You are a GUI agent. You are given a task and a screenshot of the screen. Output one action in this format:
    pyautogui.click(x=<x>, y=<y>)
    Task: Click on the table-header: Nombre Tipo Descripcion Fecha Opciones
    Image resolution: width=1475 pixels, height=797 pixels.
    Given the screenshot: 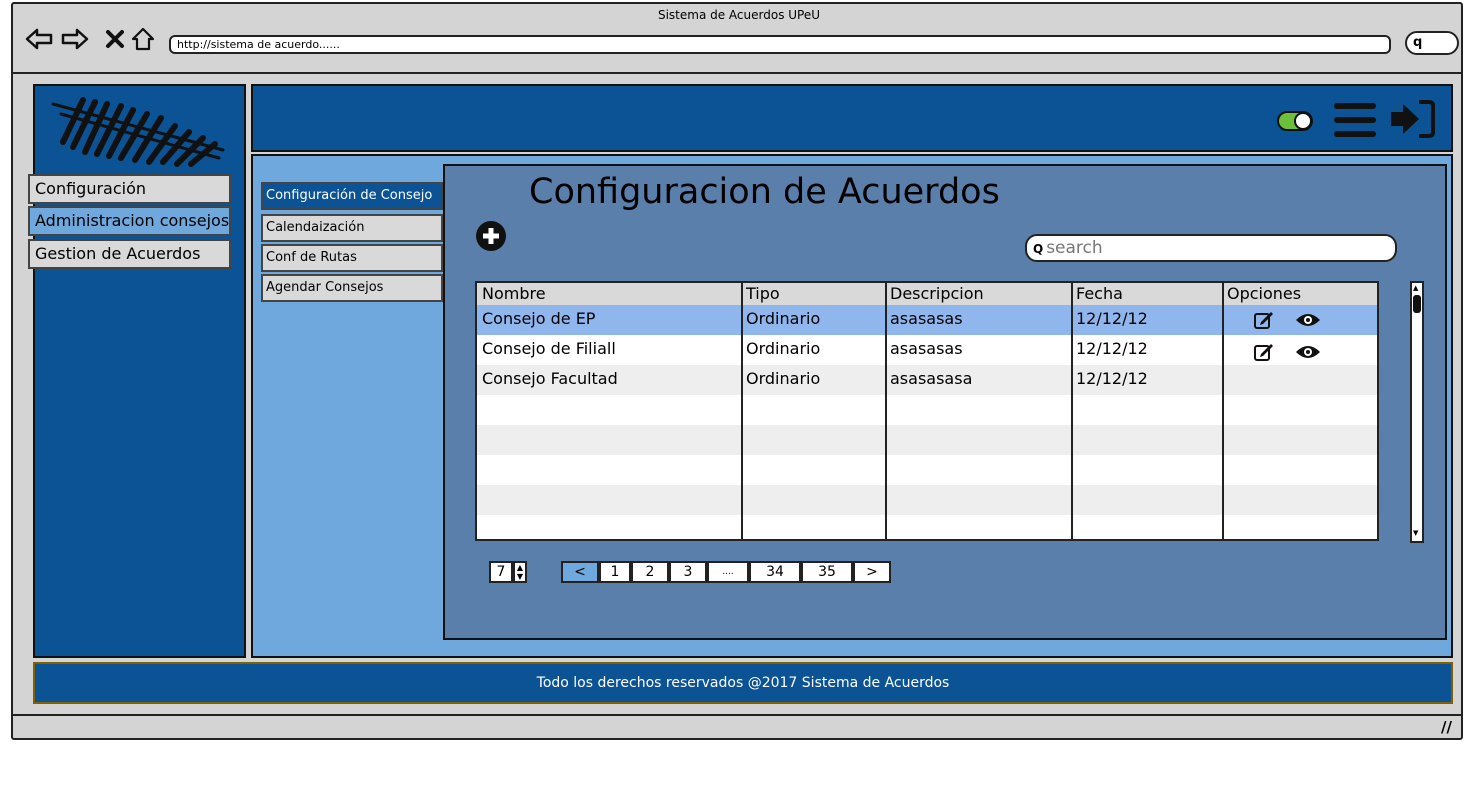 What is the action you would take?
    pyautogui.click(x=927, y=294)
    